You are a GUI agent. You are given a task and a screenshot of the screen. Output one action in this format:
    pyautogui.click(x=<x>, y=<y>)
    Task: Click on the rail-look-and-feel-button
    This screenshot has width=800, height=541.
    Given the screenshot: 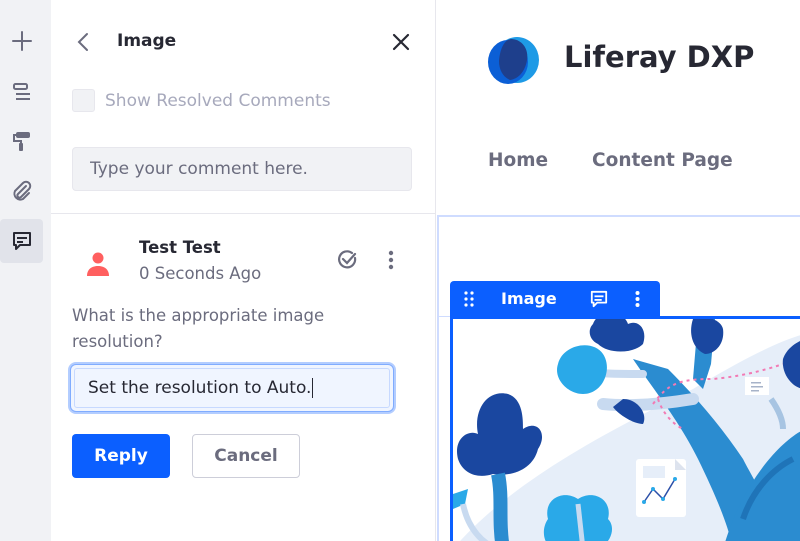 What is the action you would take?
    pyautogui.click(x=21, y=141)
    